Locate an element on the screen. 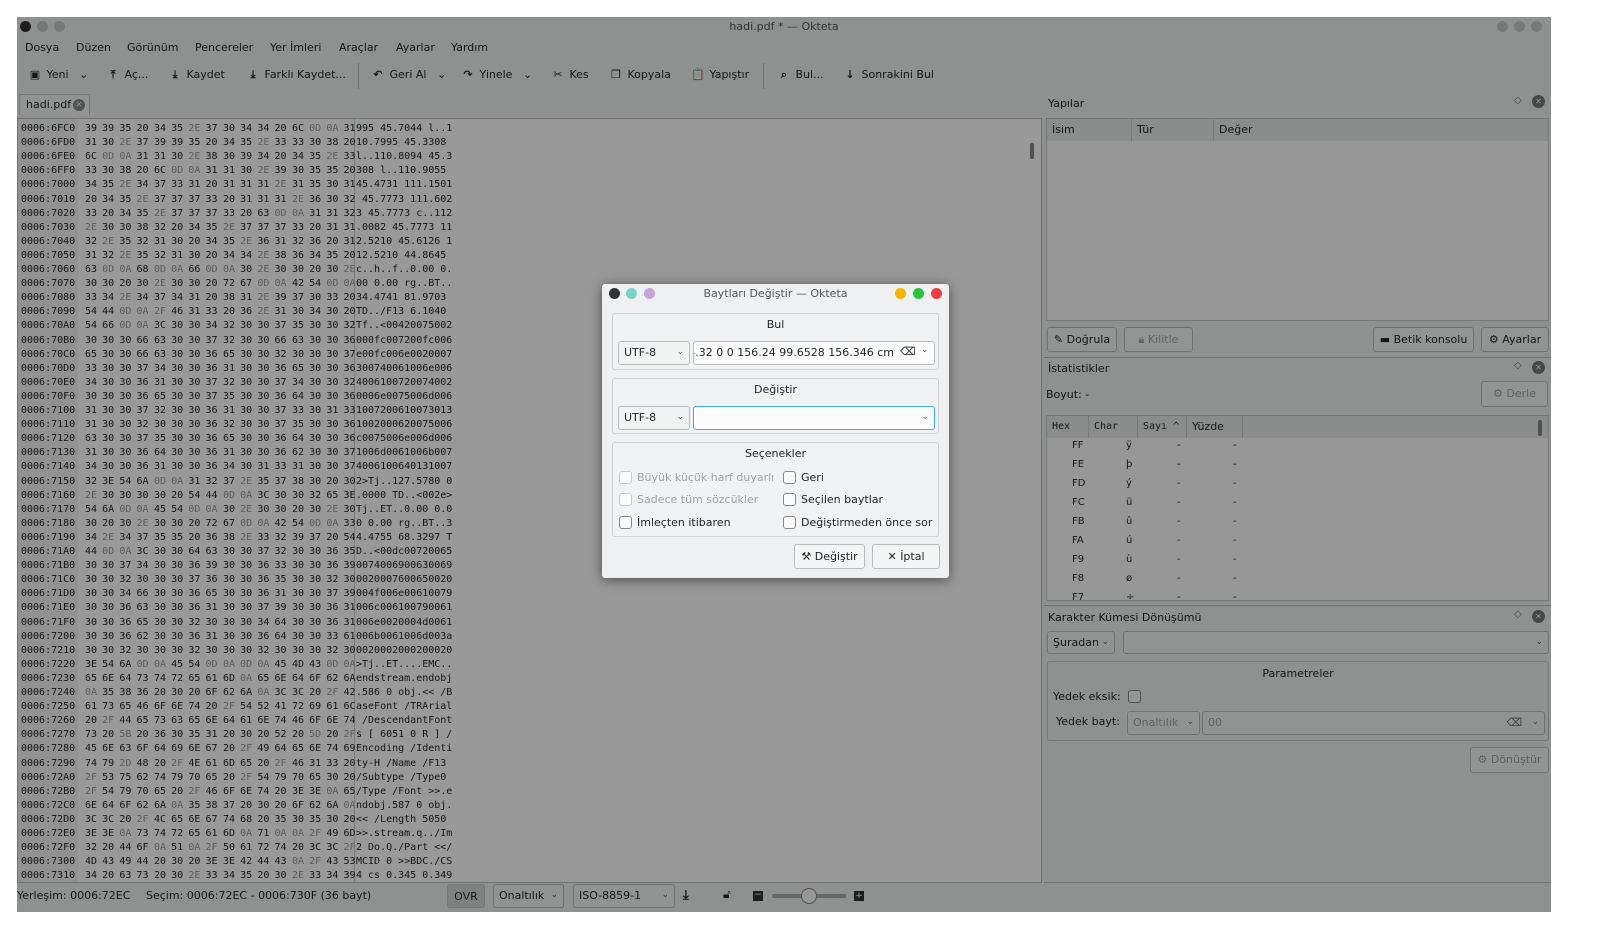  close-icon: ✕ is located at coordinates (892, 556).